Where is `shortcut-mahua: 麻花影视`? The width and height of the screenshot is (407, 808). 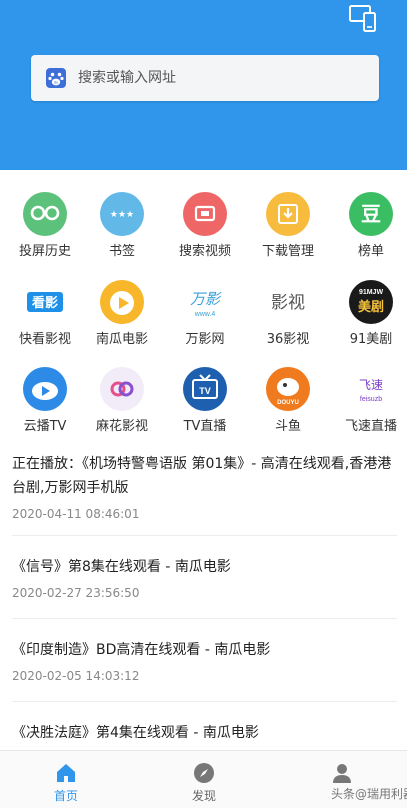 shortcut-mahua: 麻花影视 is located at coordinates (122, 395).